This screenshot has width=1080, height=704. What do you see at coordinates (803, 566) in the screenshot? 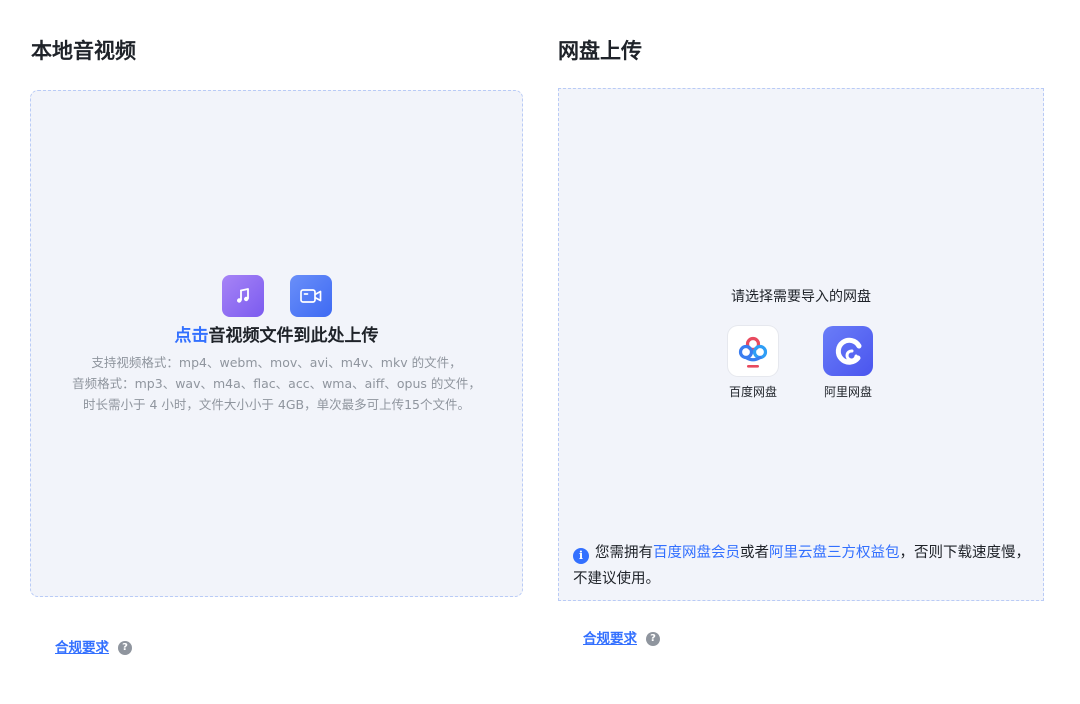
I see `membership-notice: i 您需拥有百度网盘会员或者阿里云盘三方权益包，否则下载速度慢，不建议使用。` at bounding box center [803, 566].